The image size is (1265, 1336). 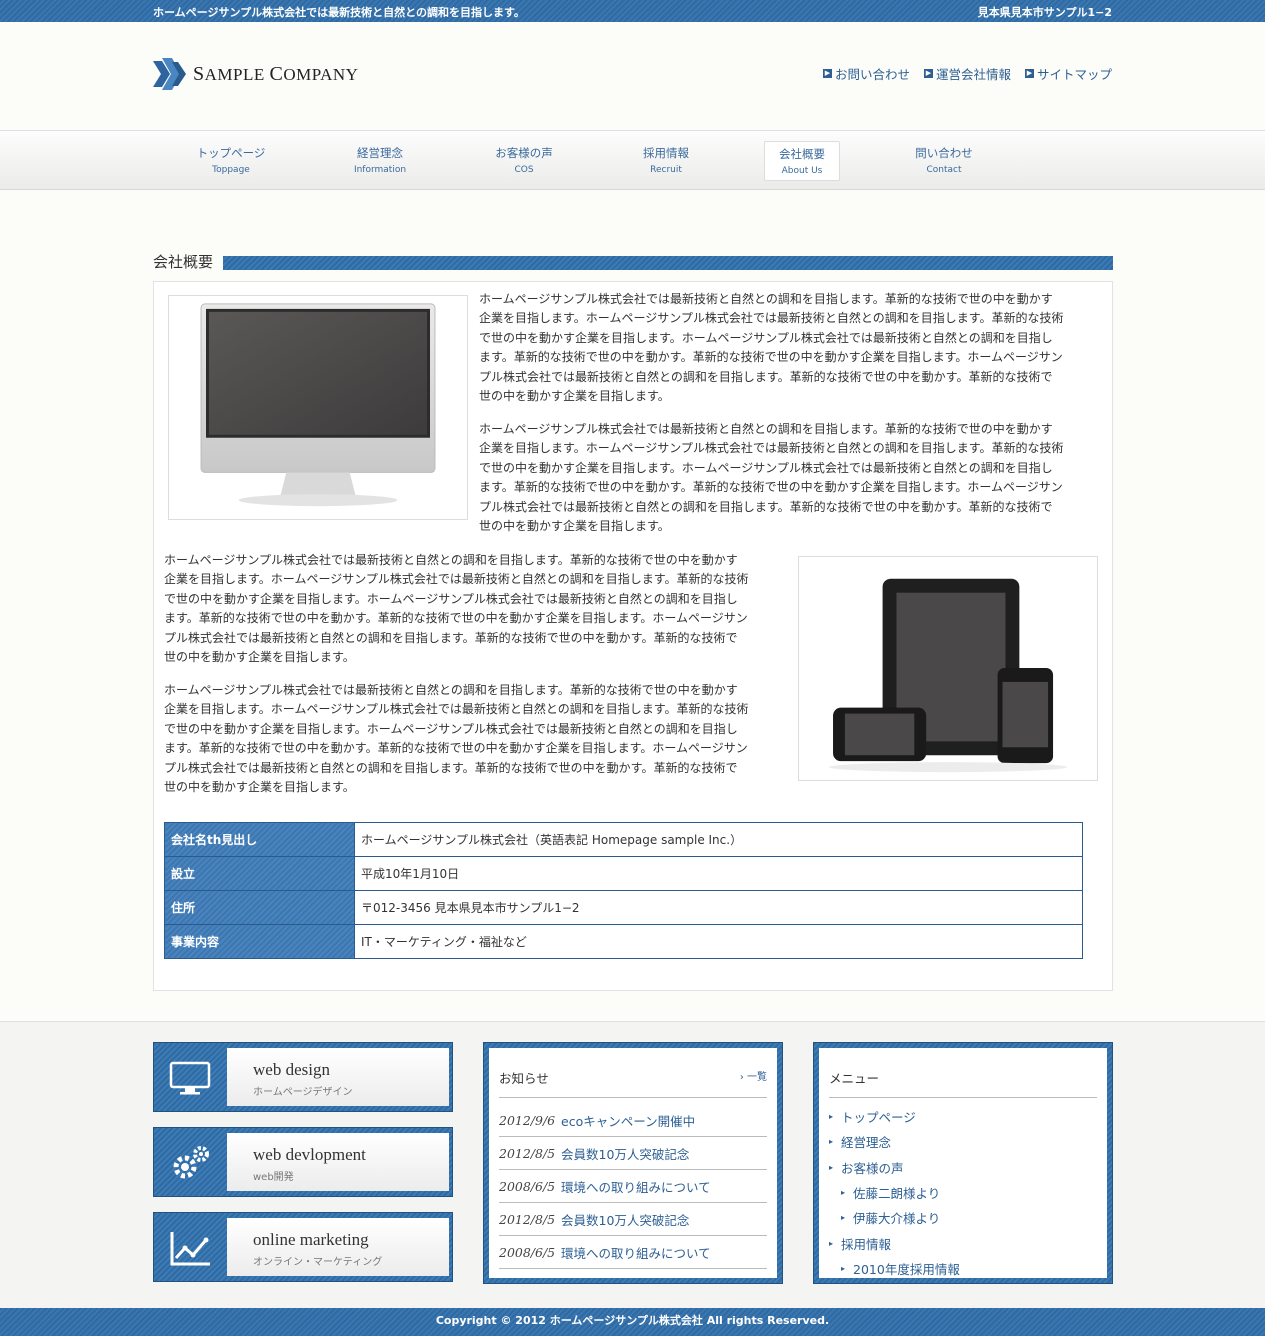 What do you see at coordinates (718, 873) in the screenshot?
I see `table-cell: 平成10年1月10日` at bounding box center [718, 873].